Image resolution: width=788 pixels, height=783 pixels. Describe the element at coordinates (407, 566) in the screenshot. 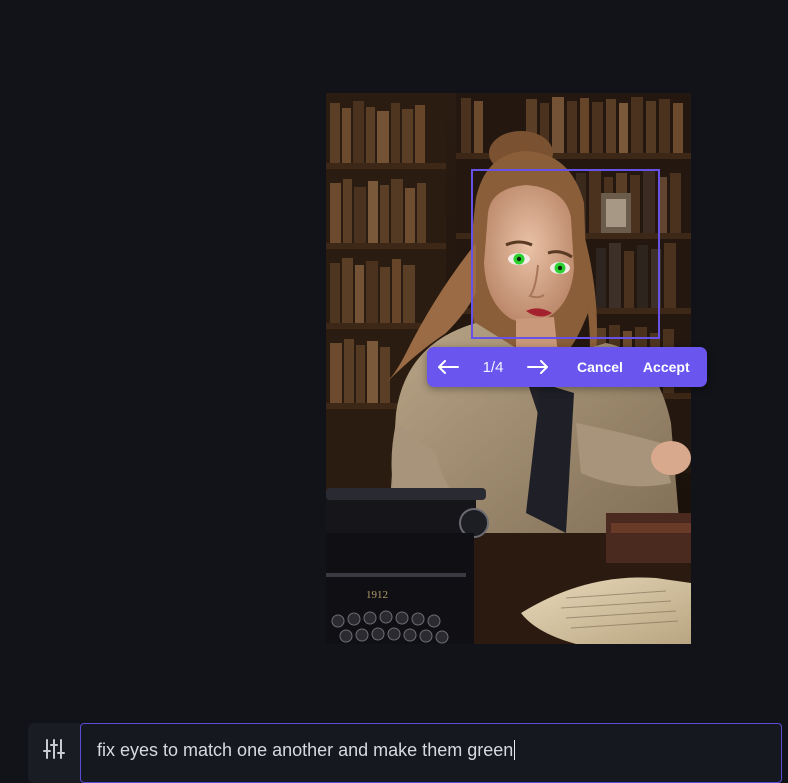

I see `typewriter: 1912` at that location.